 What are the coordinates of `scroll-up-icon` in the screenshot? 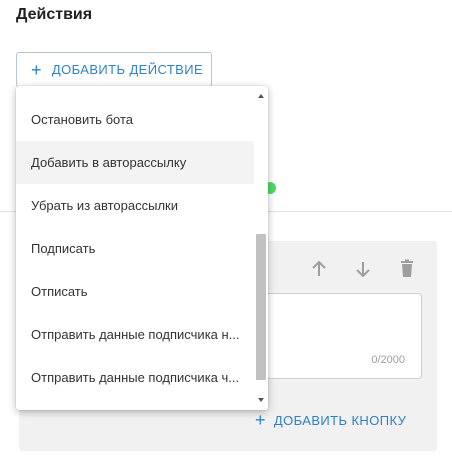 It's located at (261, 96).